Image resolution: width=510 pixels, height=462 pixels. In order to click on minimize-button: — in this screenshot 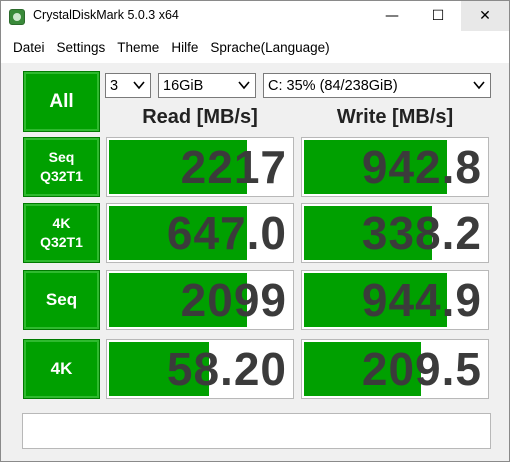, I will do `click(392, 16)`.